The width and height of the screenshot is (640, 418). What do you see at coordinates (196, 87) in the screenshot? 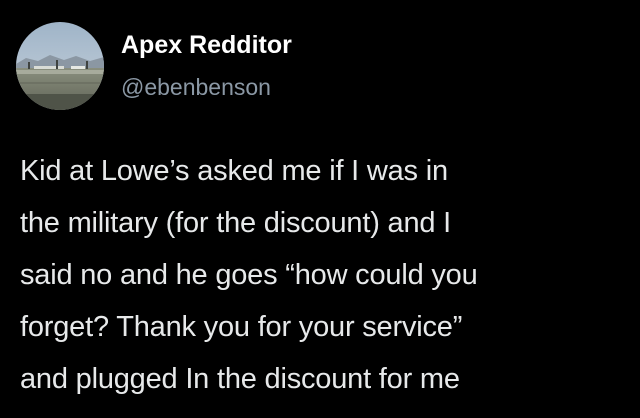
I see `user-handle: @ebenbenson` at bounding box center [196, 87].